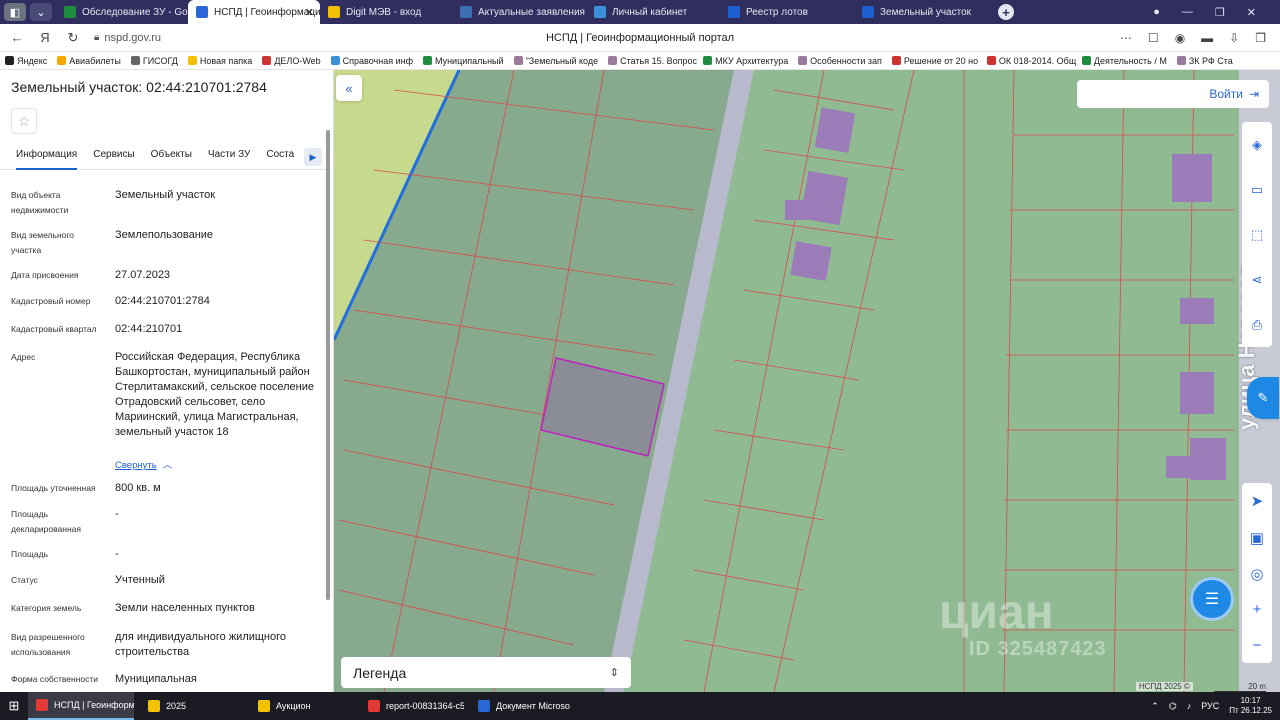 This screenshot has height=720, width=1280. Describe the element at coordinates (161, 243) in the screenshot. I see `field-row-land-type: Вид земельного участка Землепользование` at that location.